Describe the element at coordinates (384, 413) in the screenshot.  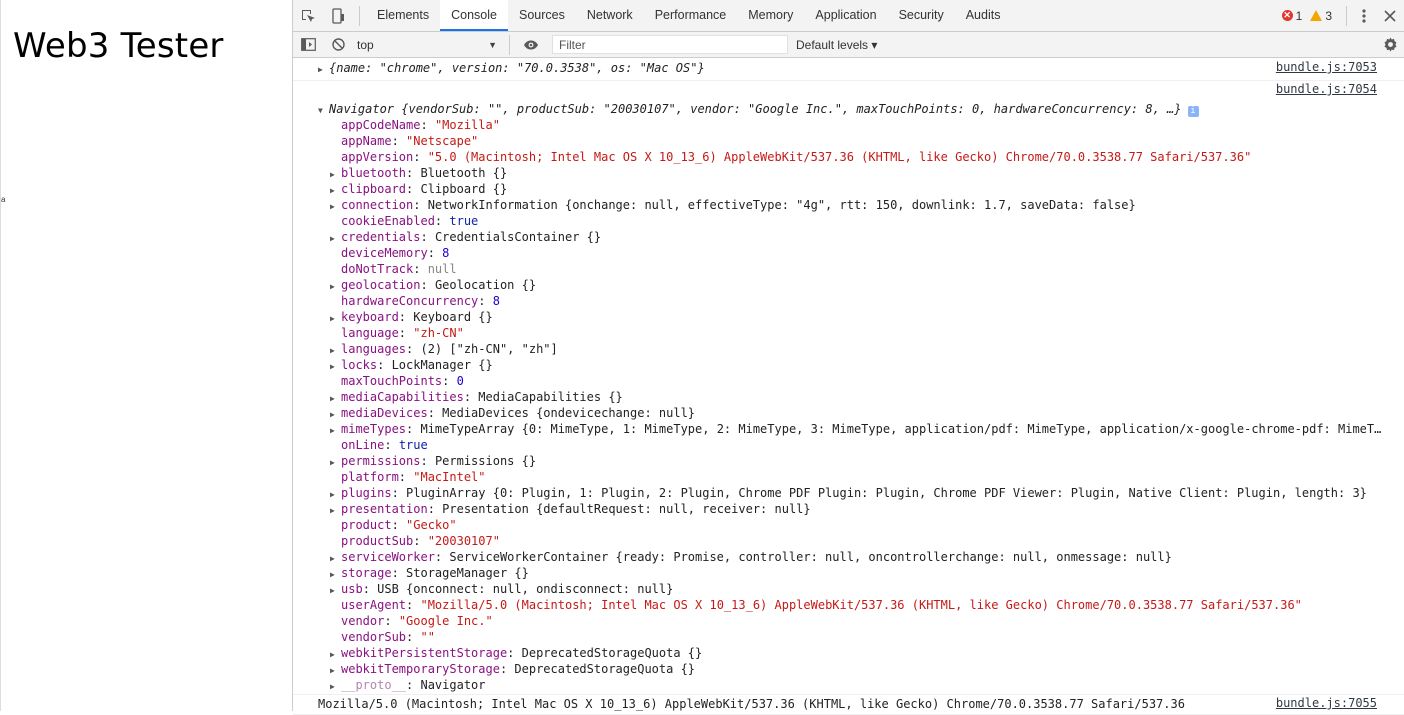
I see `property-key: mediaDevices` at that location.